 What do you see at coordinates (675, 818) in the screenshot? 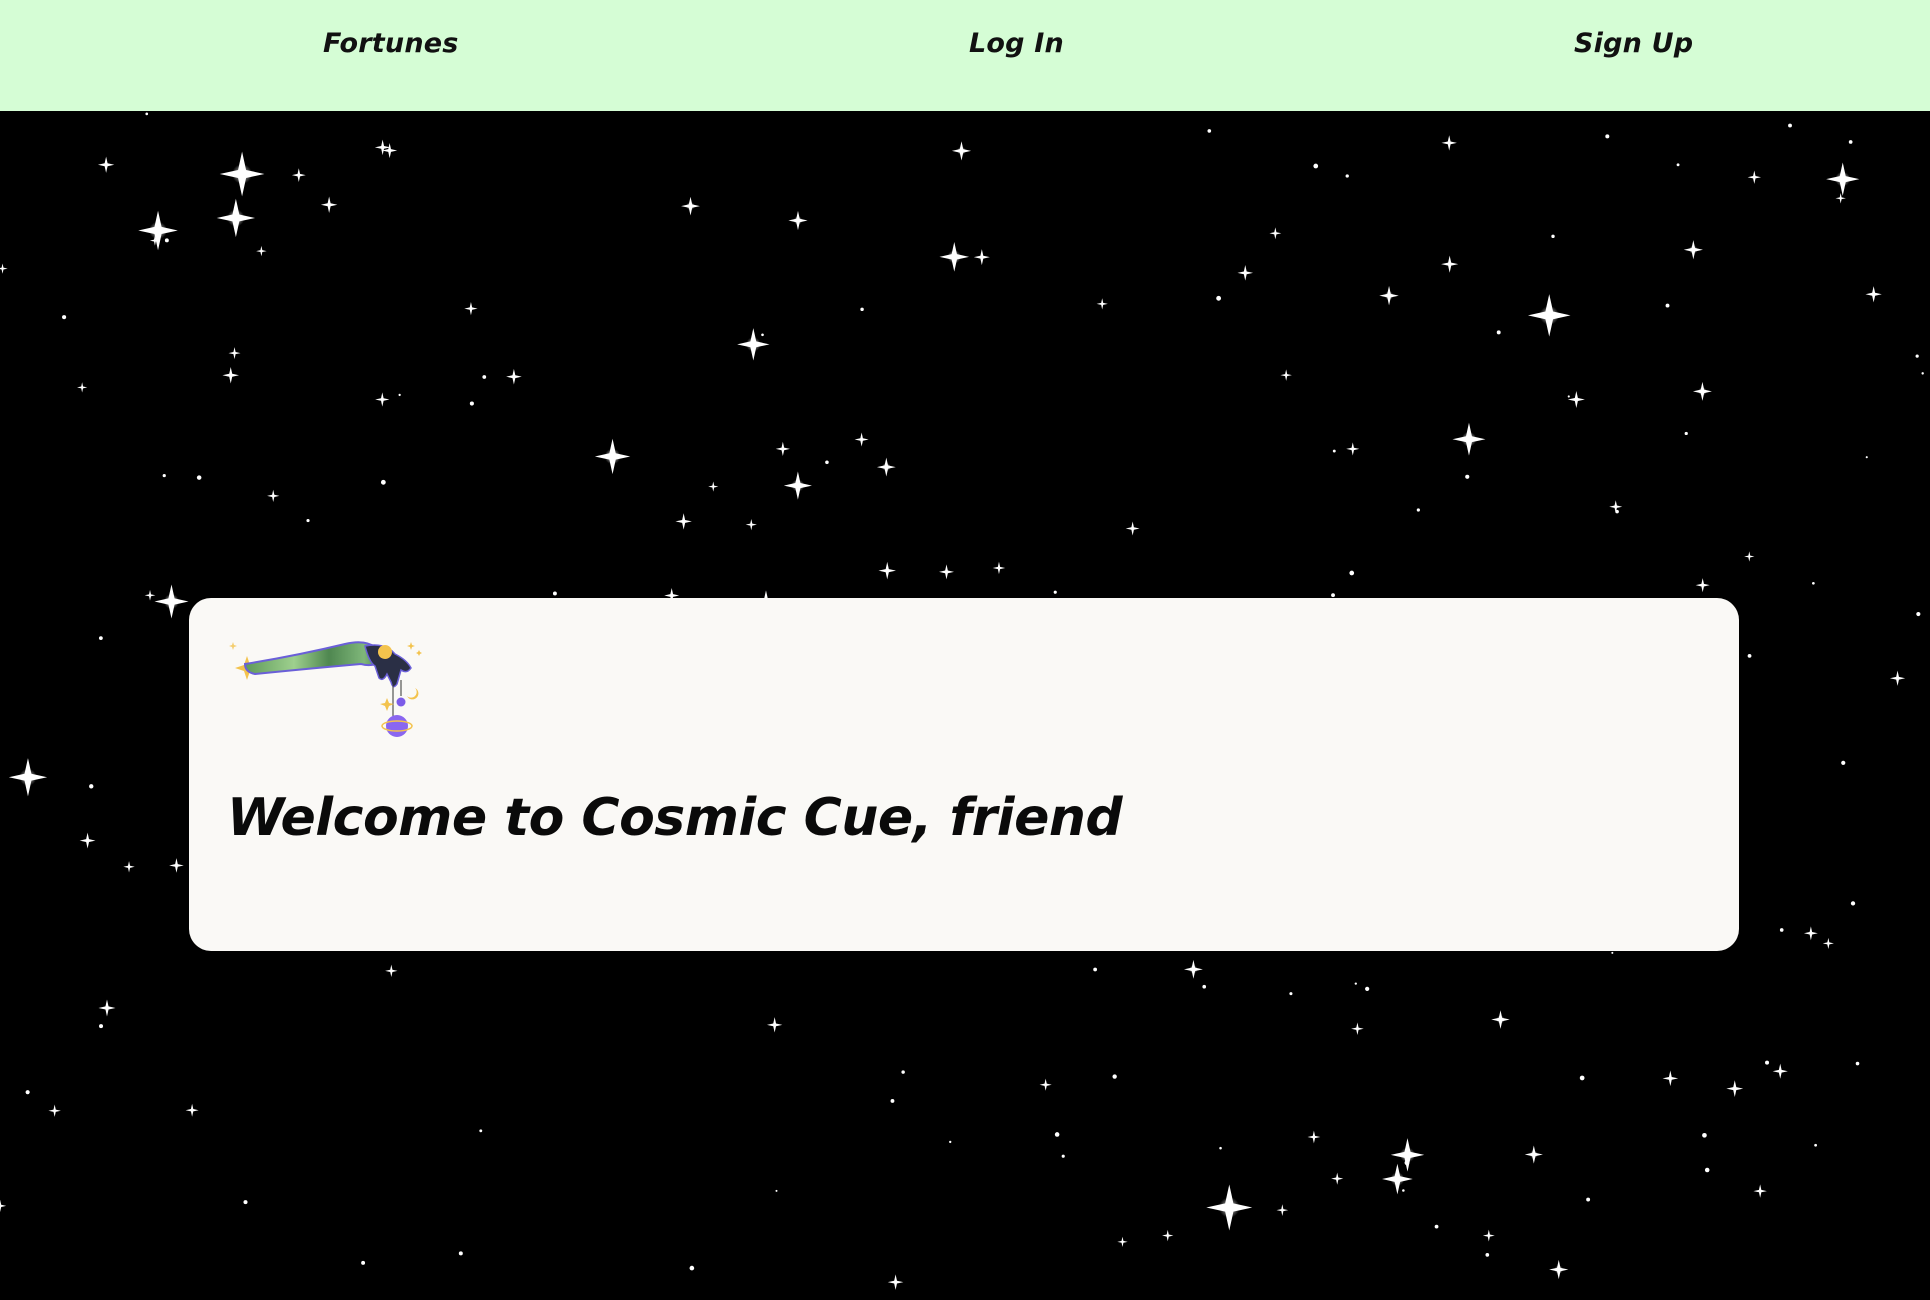
I see `welcome-heading: Welcome to Cosmic Cue, friend` at bounding box center [675, 818].